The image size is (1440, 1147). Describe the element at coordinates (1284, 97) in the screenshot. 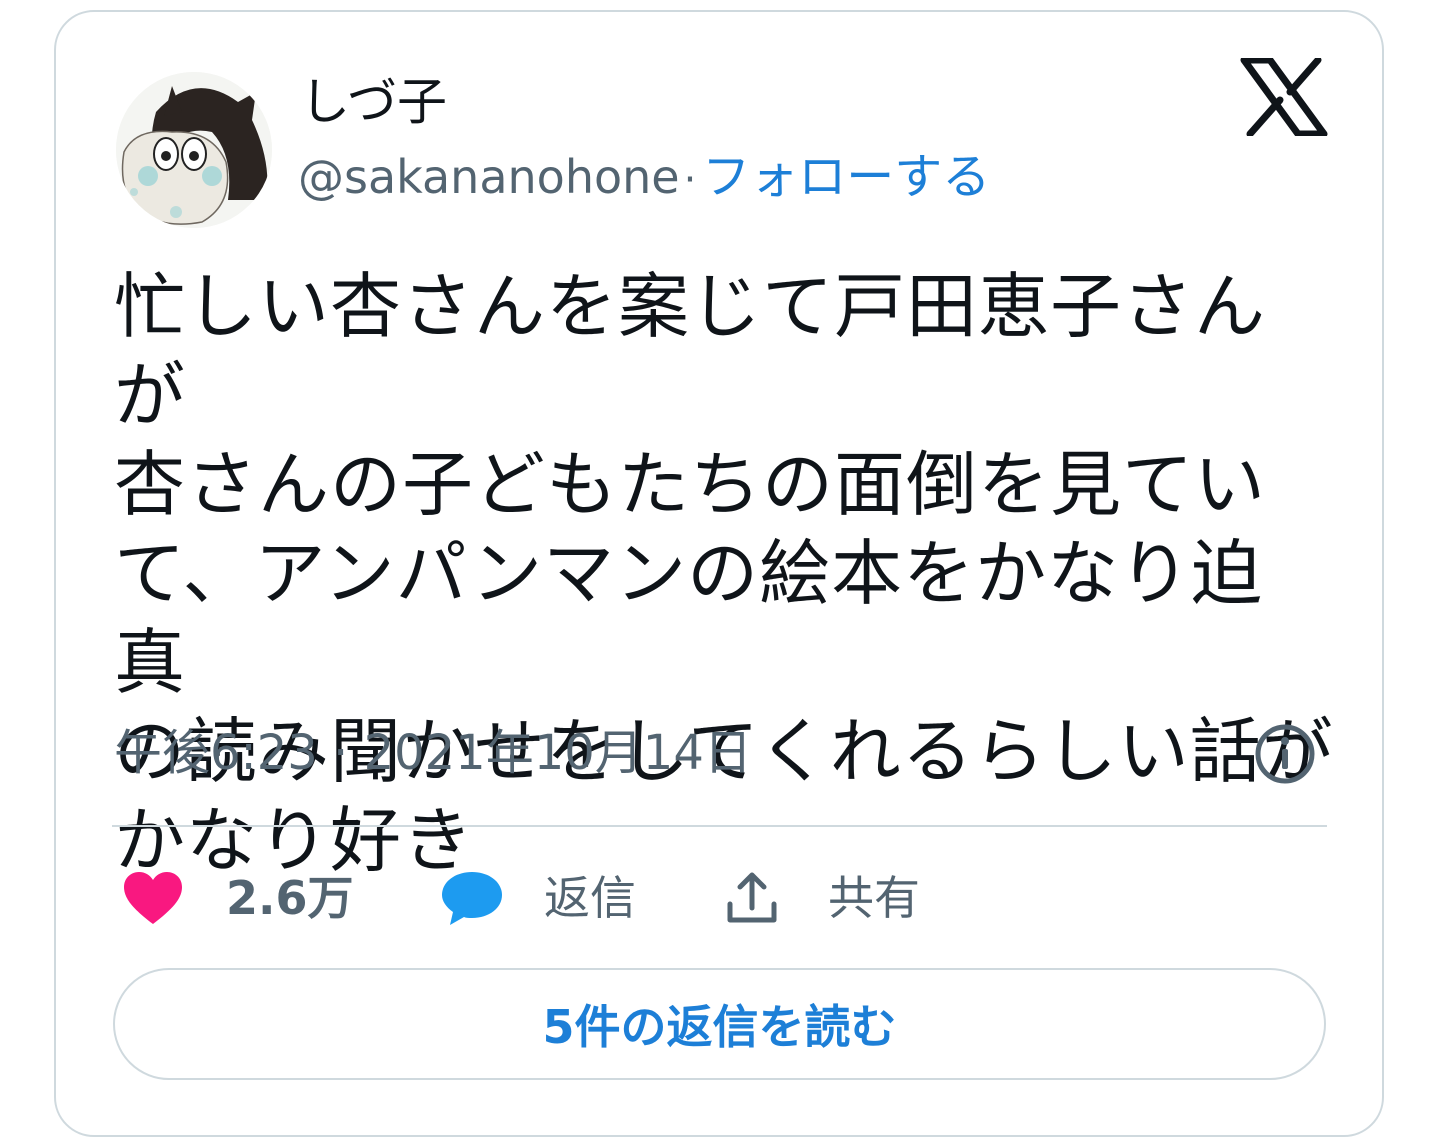

I see `x-logo-icon` at that location.